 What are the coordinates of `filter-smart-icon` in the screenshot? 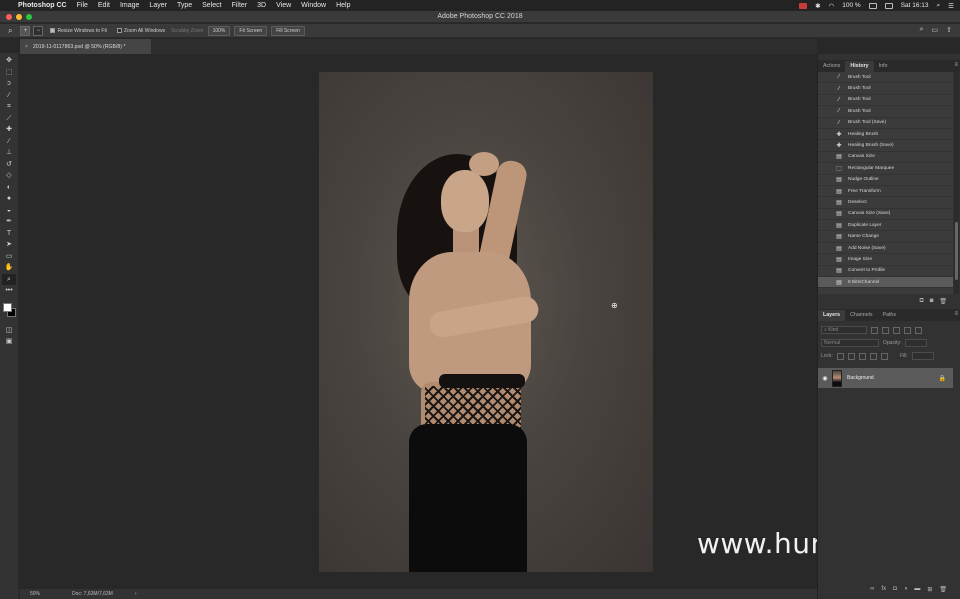 It's located at (918, 330).